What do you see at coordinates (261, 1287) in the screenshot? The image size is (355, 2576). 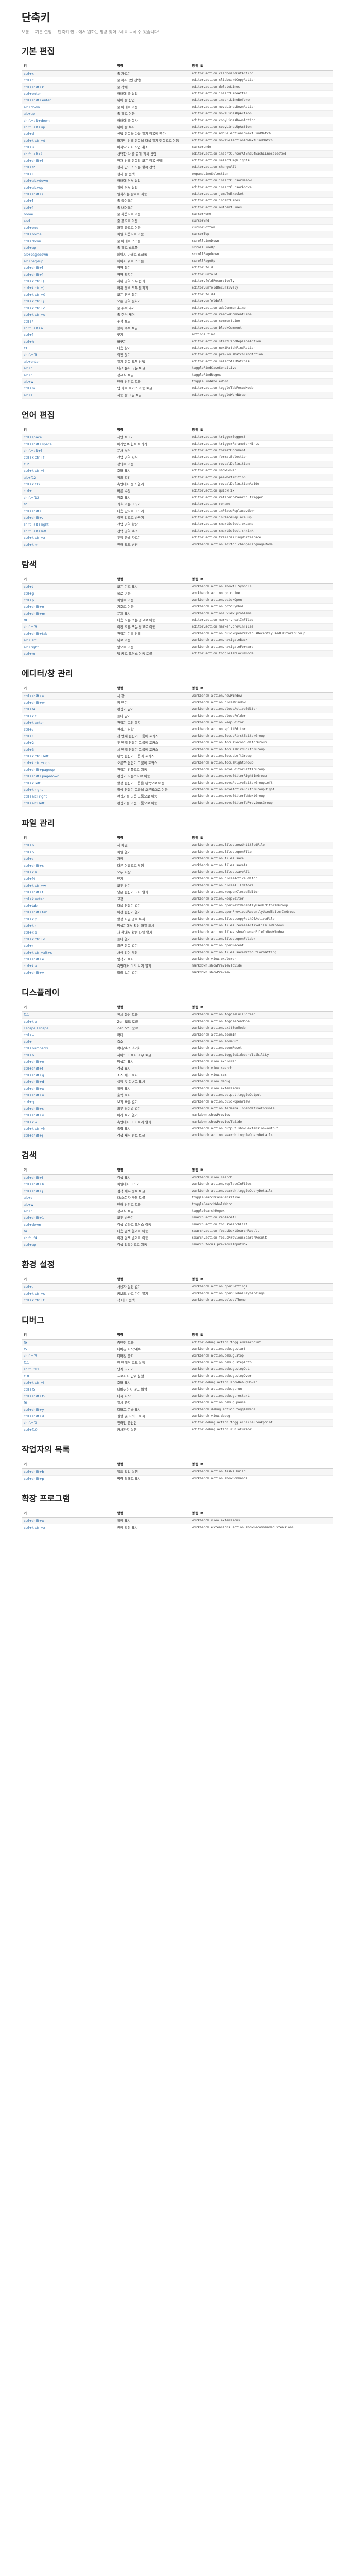 I see `command-id: workbench.action.openSettings` at bounding box center [261, 1287].